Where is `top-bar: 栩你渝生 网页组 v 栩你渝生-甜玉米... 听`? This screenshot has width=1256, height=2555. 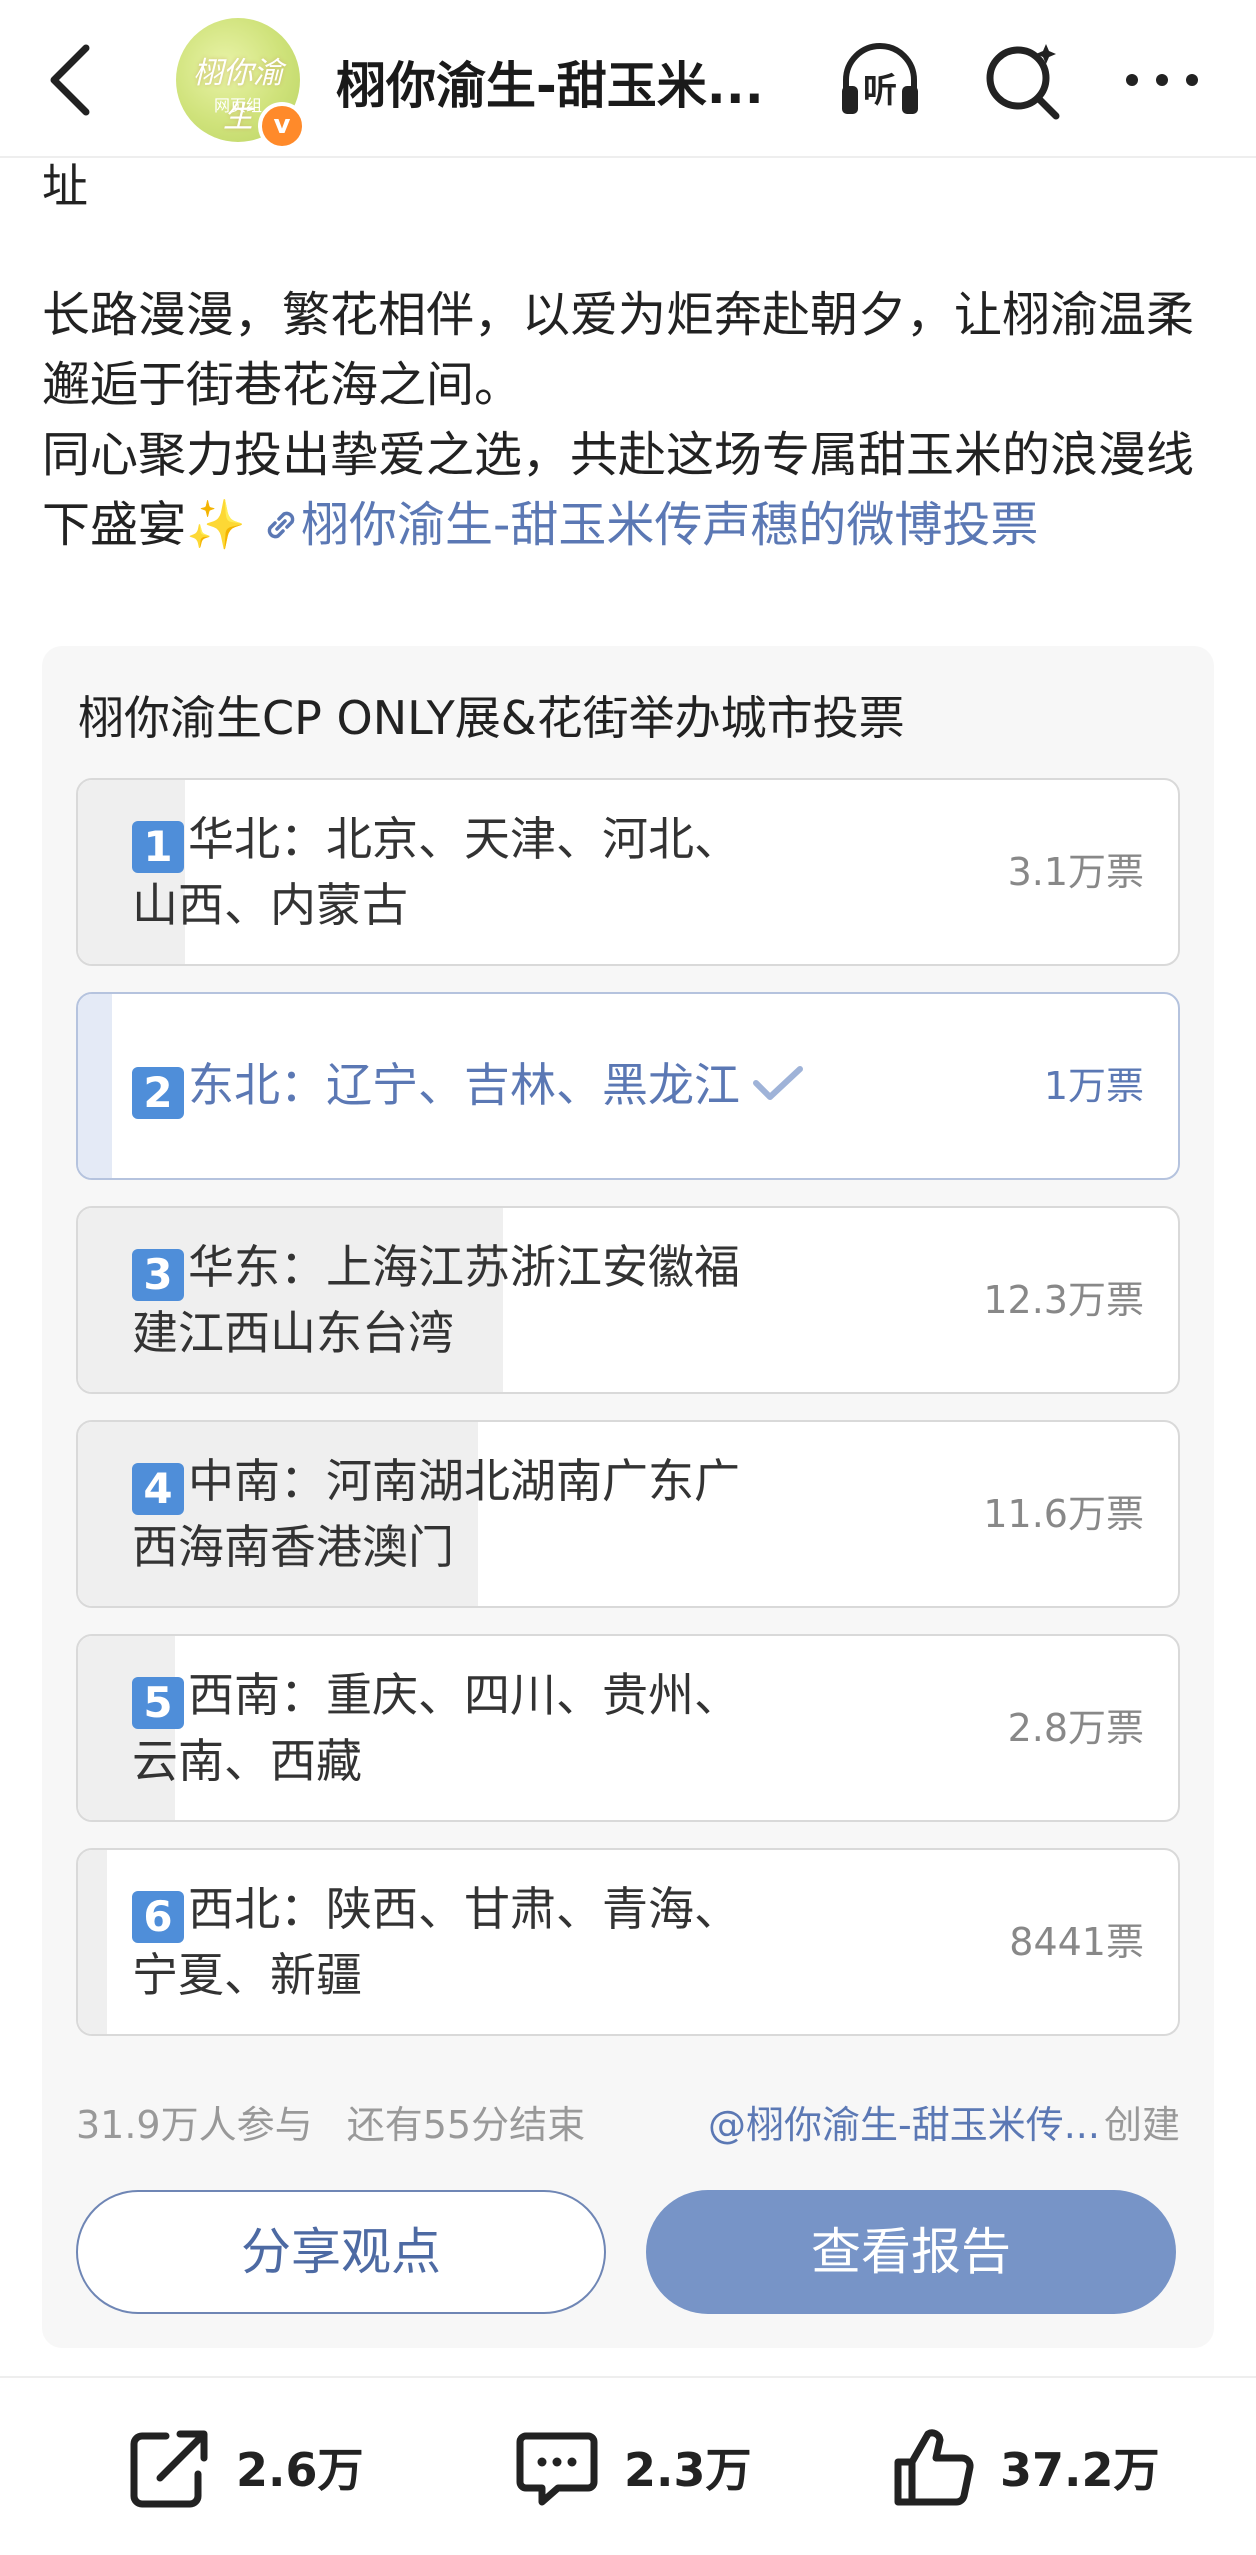 top-bar: 栩你渝生 网页组 v 栩你渝生-甜玉米... 听 is located at coordinates (628, 79).